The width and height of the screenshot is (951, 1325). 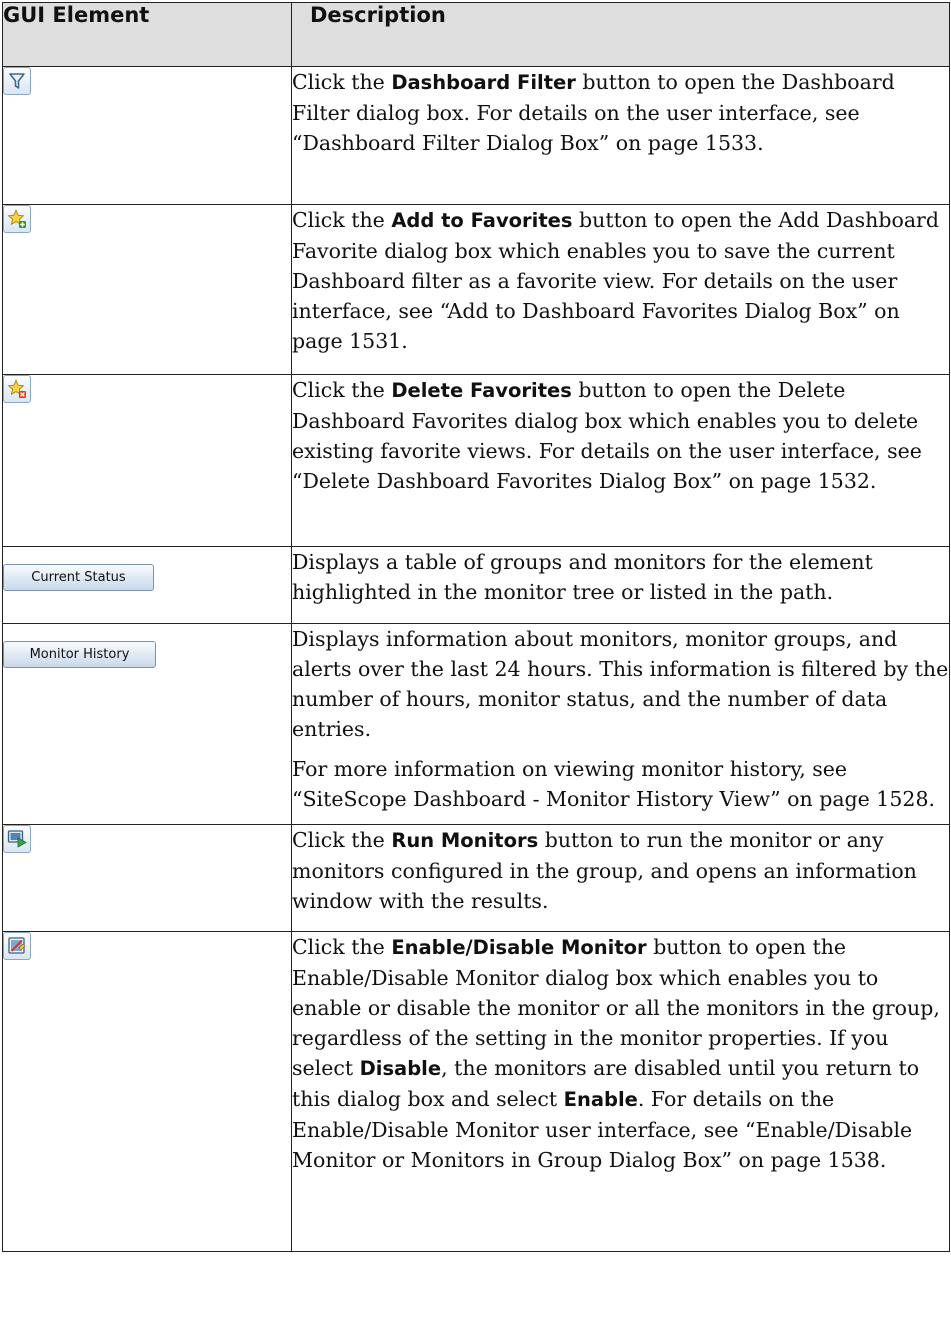 I want to click on run-monitors-button, so click(x=17, y=839).